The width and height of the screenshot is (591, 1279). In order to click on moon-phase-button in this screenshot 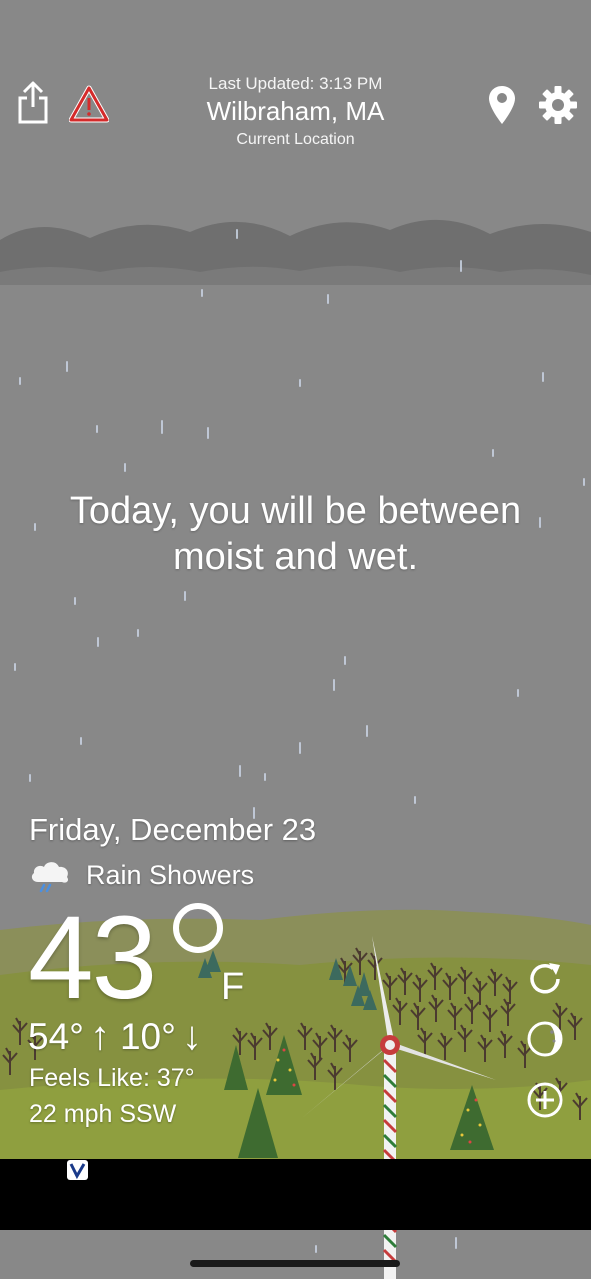, I will do `click(545, 1039)`.